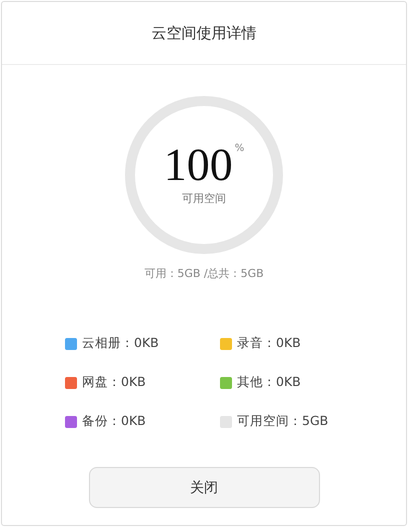  Describe the element at coordinates (114, 382) in the screenshot. I see `legend-label: 网盘：0KB` at that location.